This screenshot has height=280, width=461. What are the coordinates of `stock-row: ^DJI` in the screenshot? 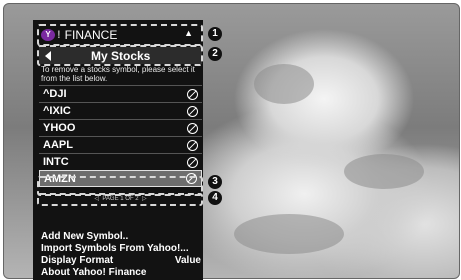 It's located at (120, 93).